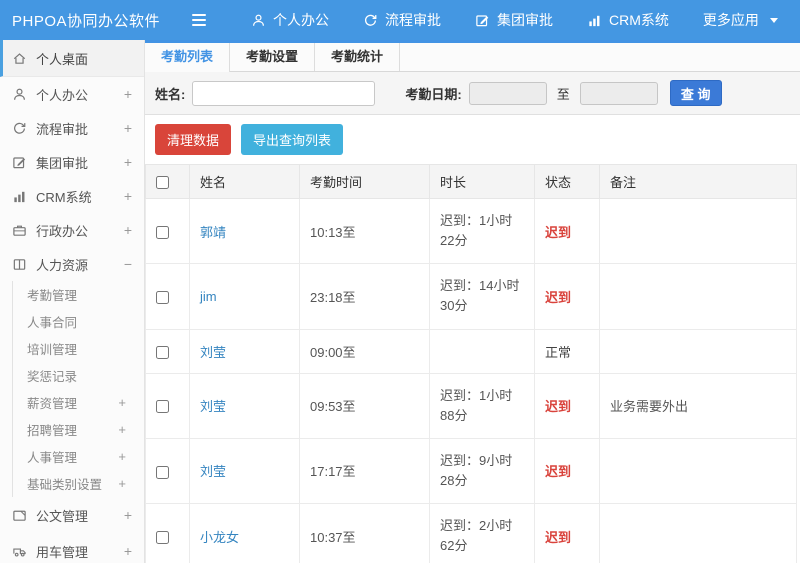  I want to click on search-button: 查 询, so click(695, 93).